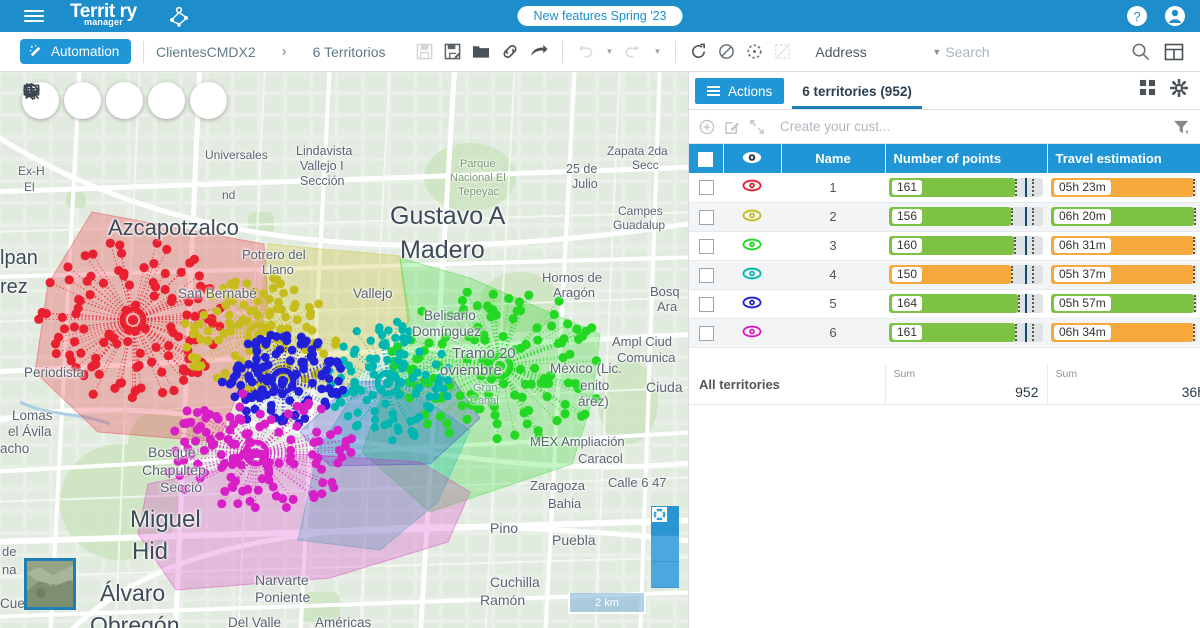 The height and width of the screenshot is (628, 1200). What do you see at coordinates (600, 16) in the screenshot?
I see `promo-pill-button: New features Spring '23` at bounding box center [600, 16].